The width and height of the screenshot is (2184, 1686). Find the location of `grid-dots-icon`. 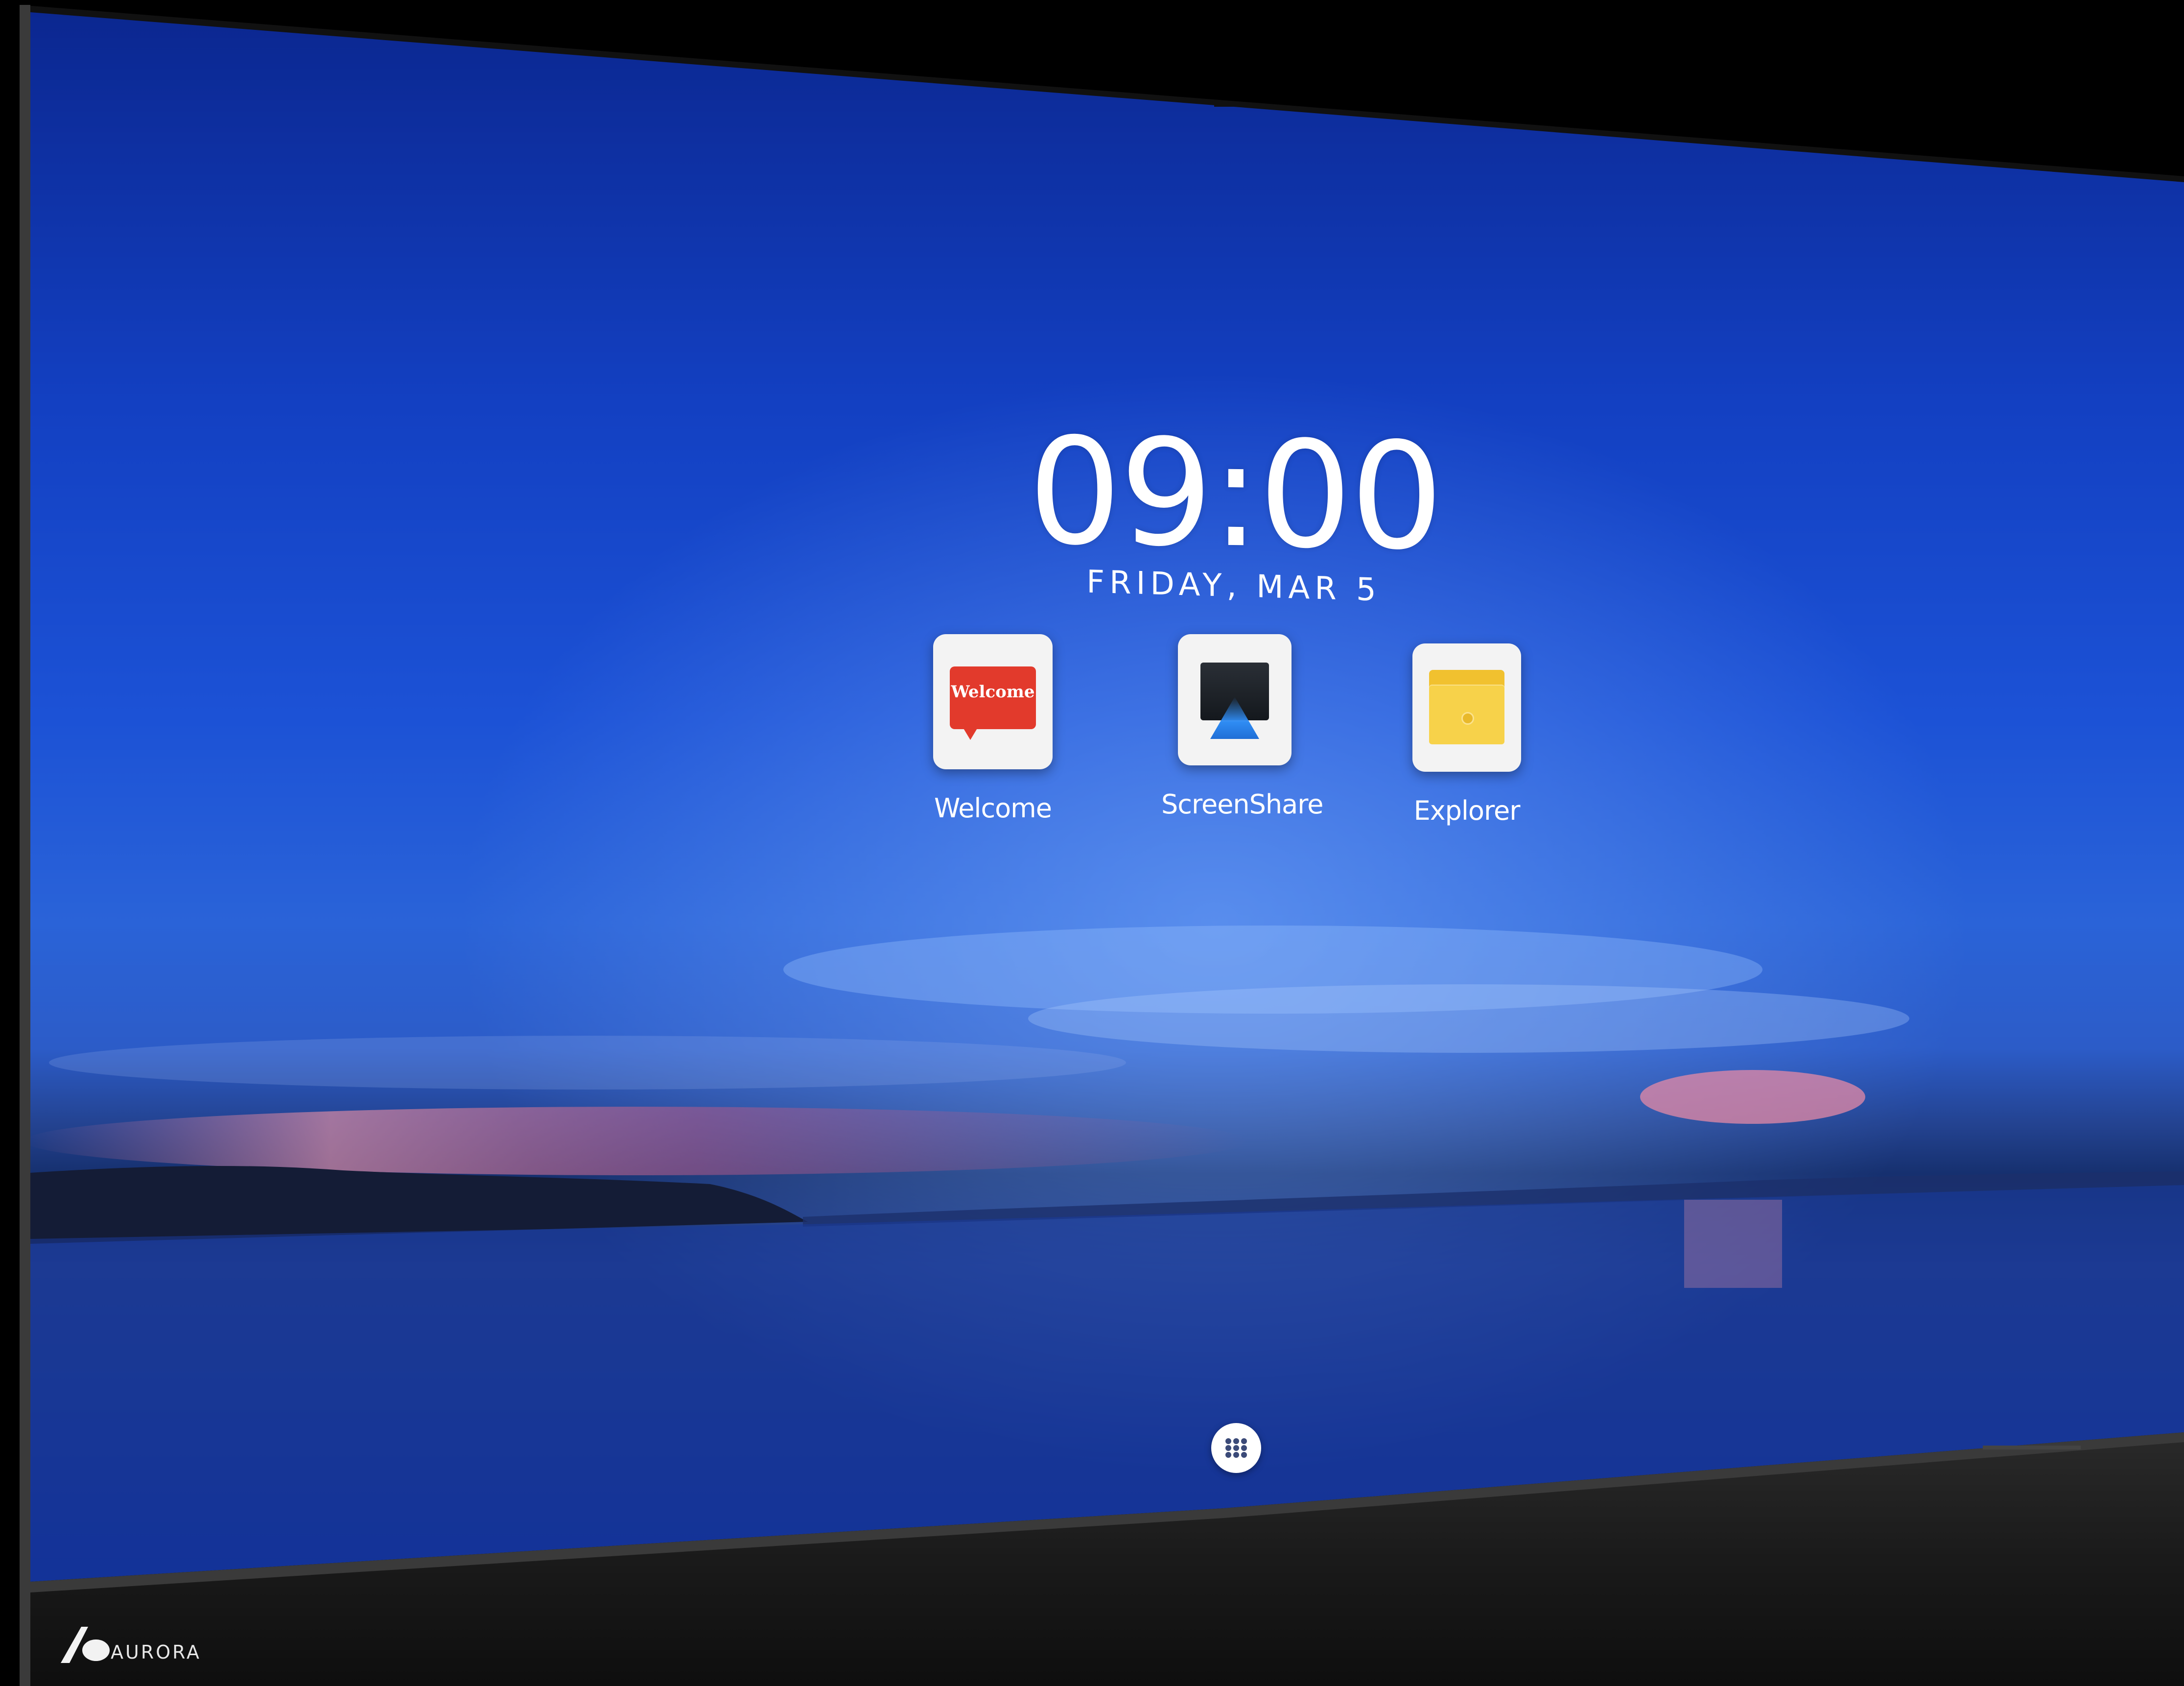

grid-dots-icon is located at coordinates (1236, 1448).